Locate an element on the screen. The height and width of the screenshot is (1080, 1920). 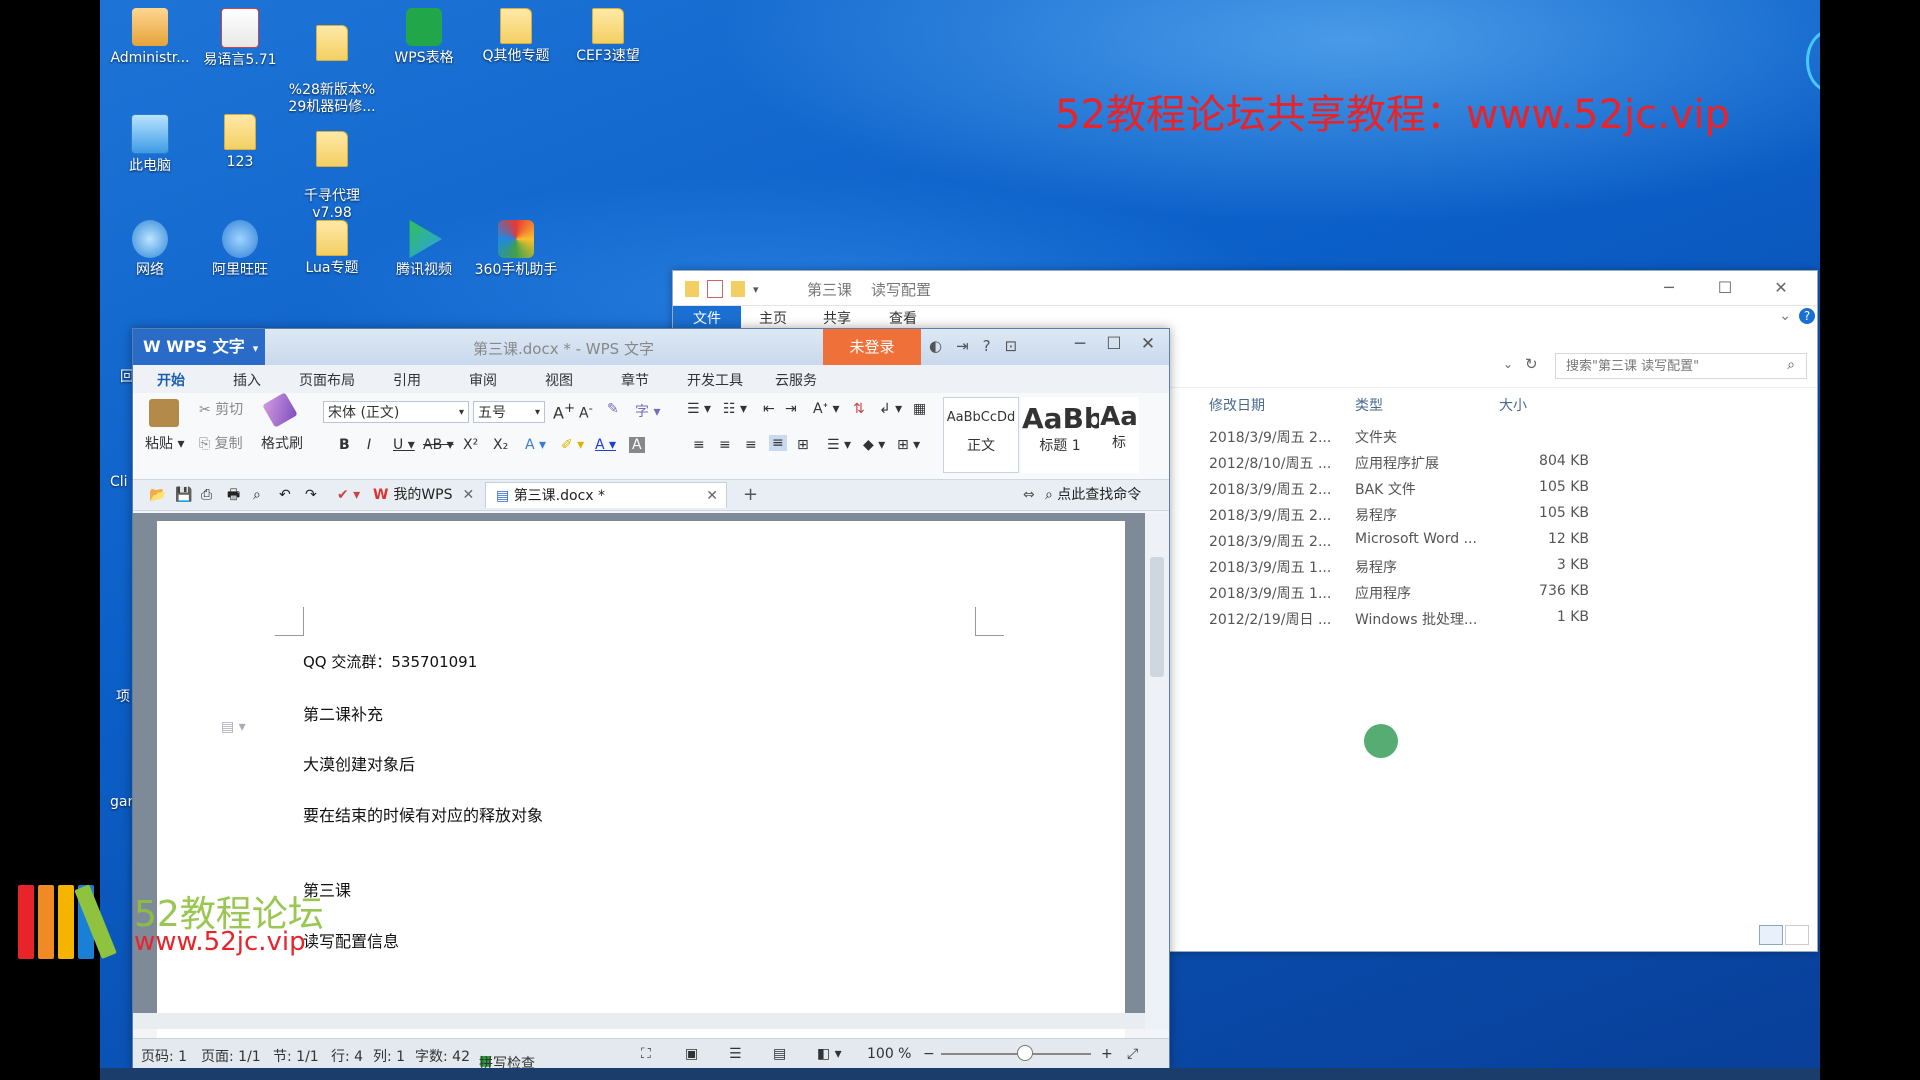
desktop-icon-aliwangwang: 阿里旺旺 is located at coordinates (240, 249).